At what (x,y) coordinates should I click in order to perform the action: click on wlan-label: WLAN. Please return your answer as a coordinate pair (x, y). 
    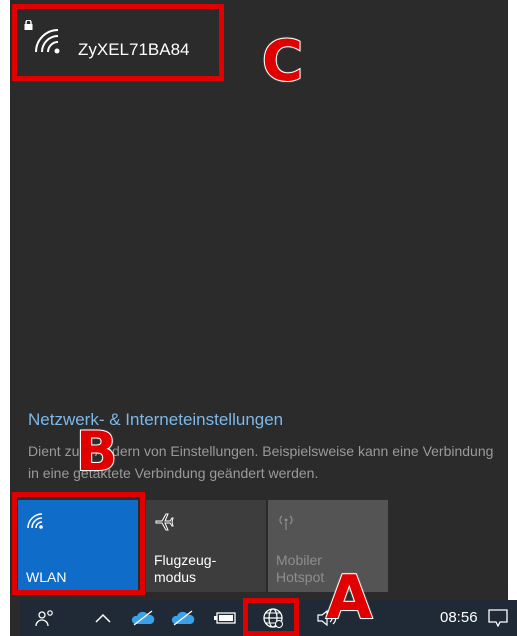
    Looking at the image, I should click on (46, 577).